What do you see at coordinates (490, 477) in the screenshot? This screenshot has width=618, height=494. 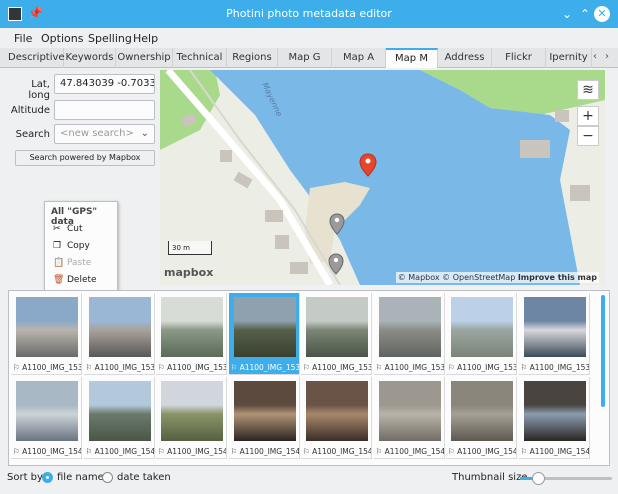 I see `thumbnail-size-label: Thumbnail size` at bounding box center [490, 477].